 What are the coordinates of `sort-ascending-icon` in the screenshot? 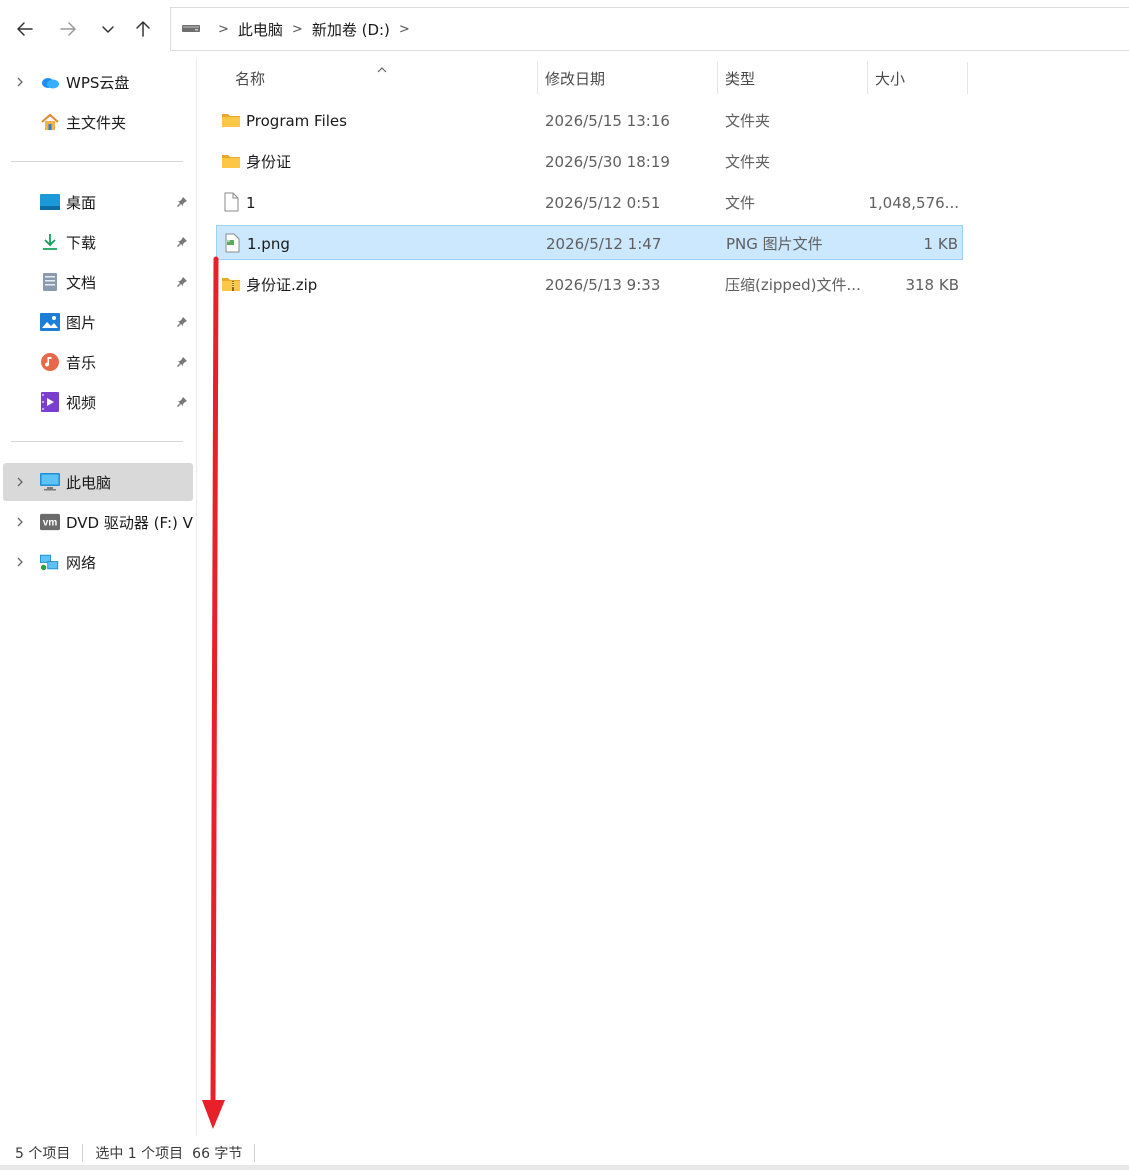 It's located at (382, 66).